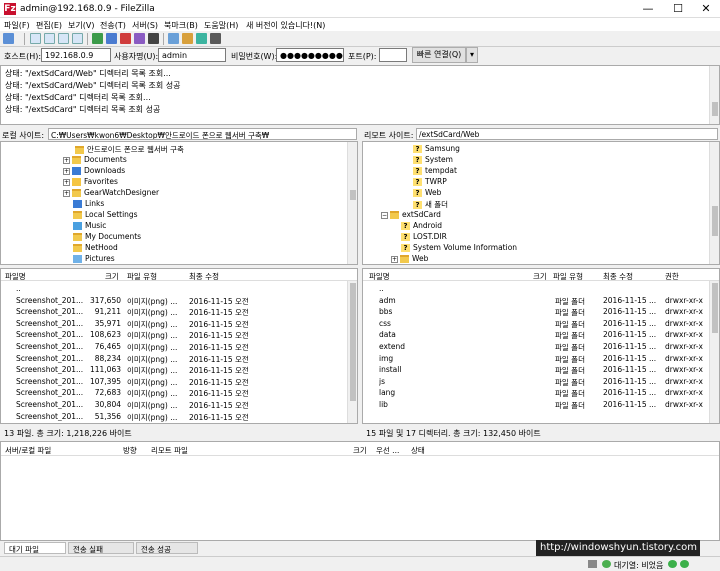  Describe the element at coordinates (221, 25) in the screenshot. I see `menu-help: 도움말(H)` at that location.